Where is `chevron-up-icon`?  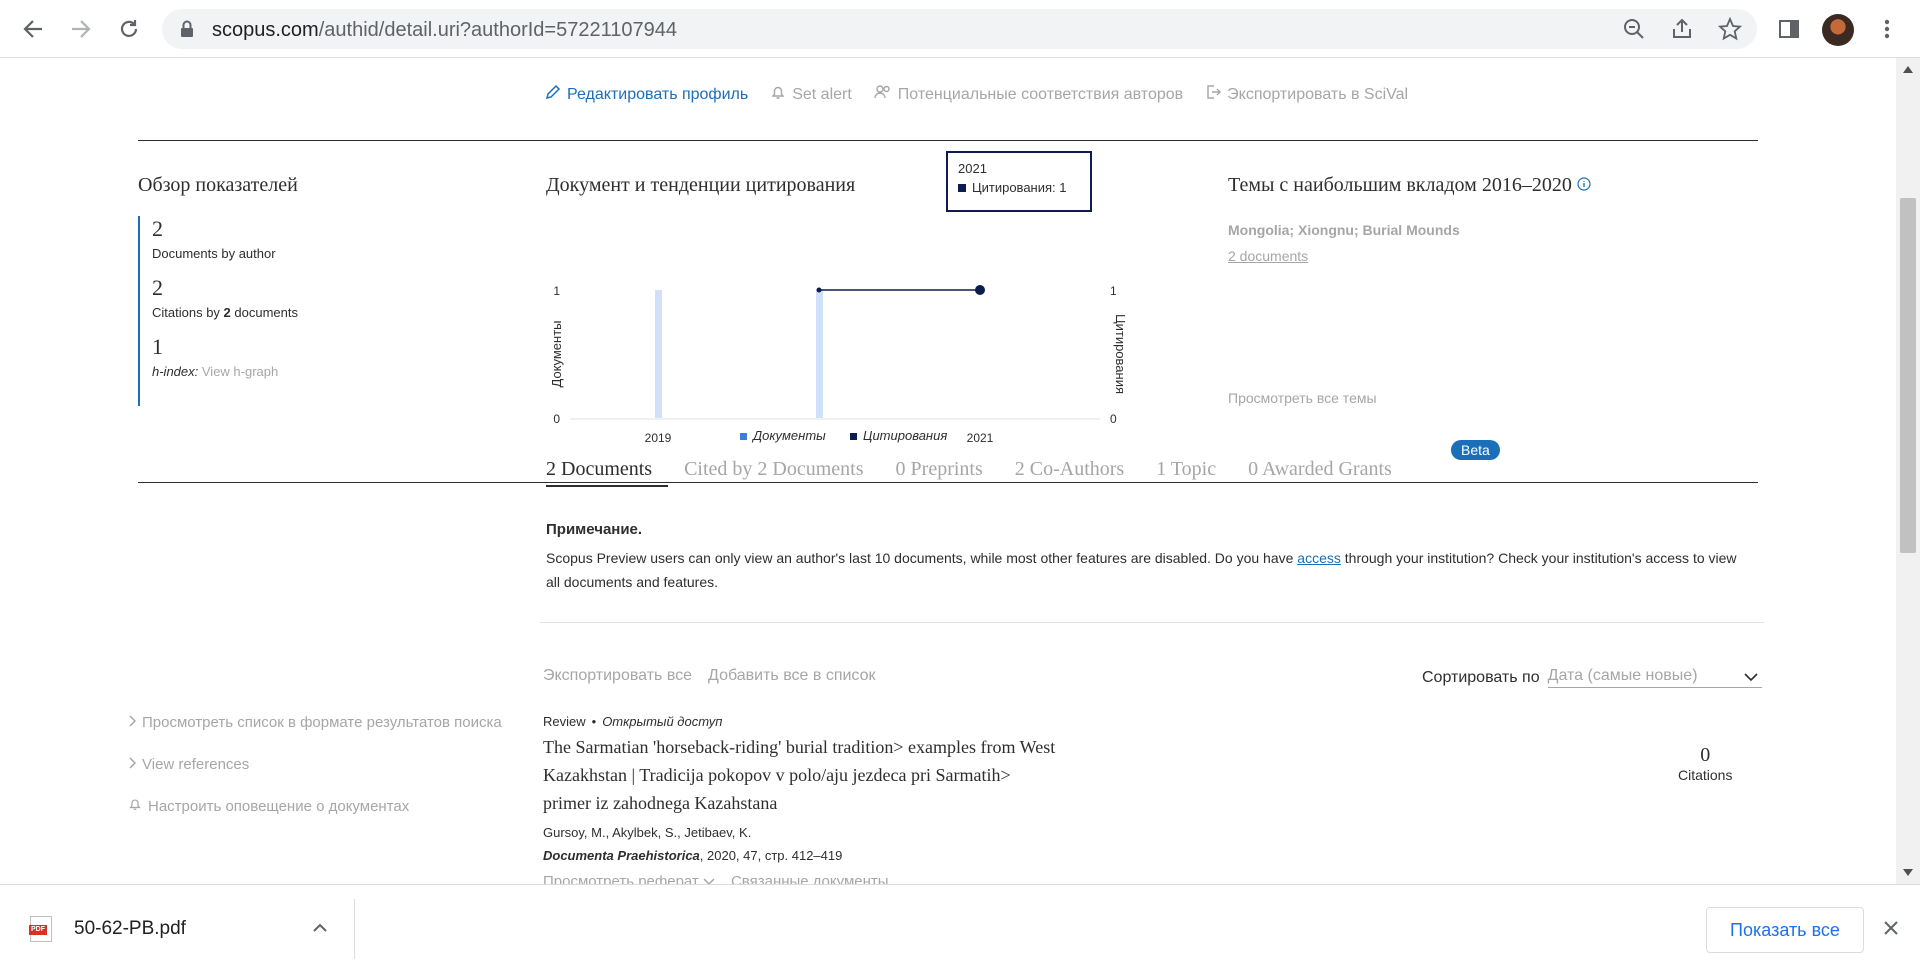 chevron-up-icon is located at coordinates (320, 930).